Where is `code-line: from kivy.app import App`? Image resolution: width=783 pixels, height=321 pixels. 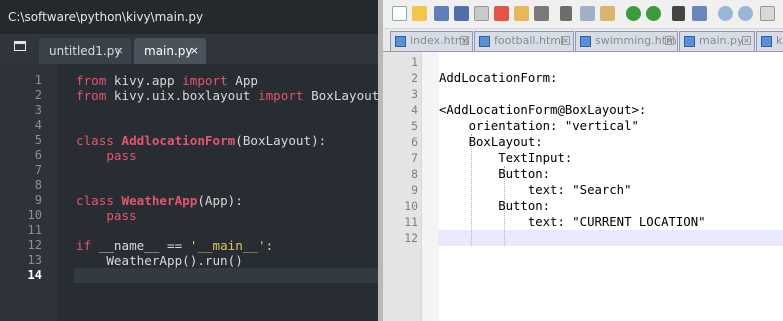
code-line: from kivy.app import App is located at coordinates (167, 80).